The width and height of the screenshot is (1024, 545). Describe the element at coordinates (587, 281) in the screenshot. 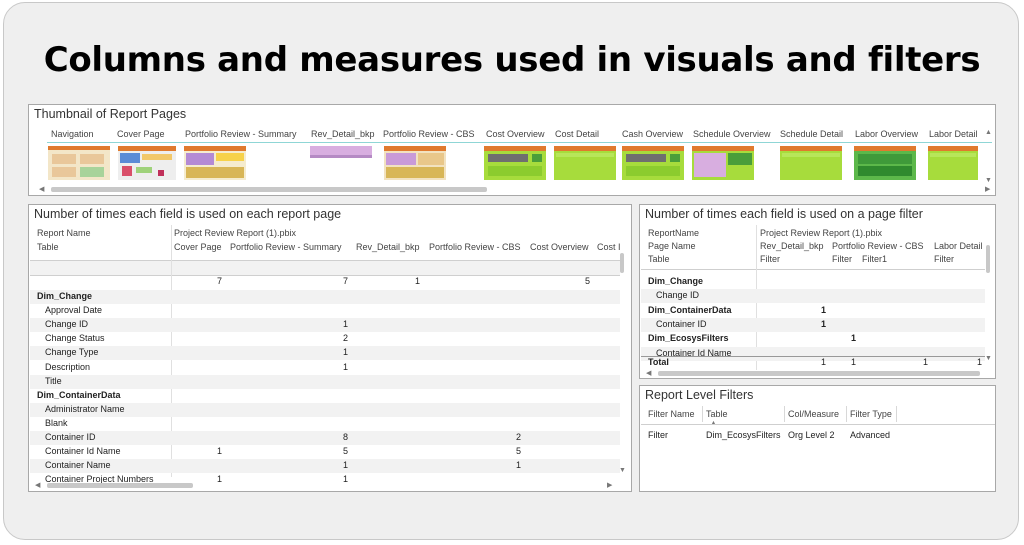

I see `usage-total-cost-overview: 5` at that location.